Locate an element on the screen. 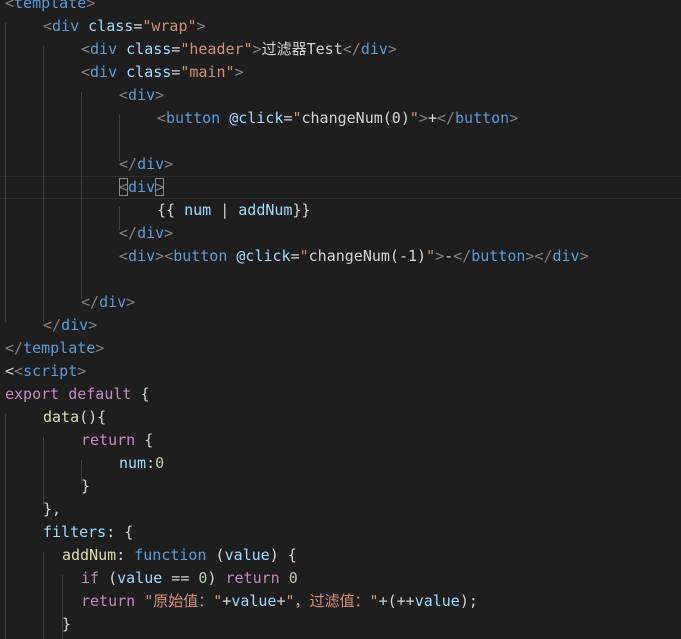 The width and height of the screenshot is (681, 639). code-line: </template> is located at coordinates (54, 348).